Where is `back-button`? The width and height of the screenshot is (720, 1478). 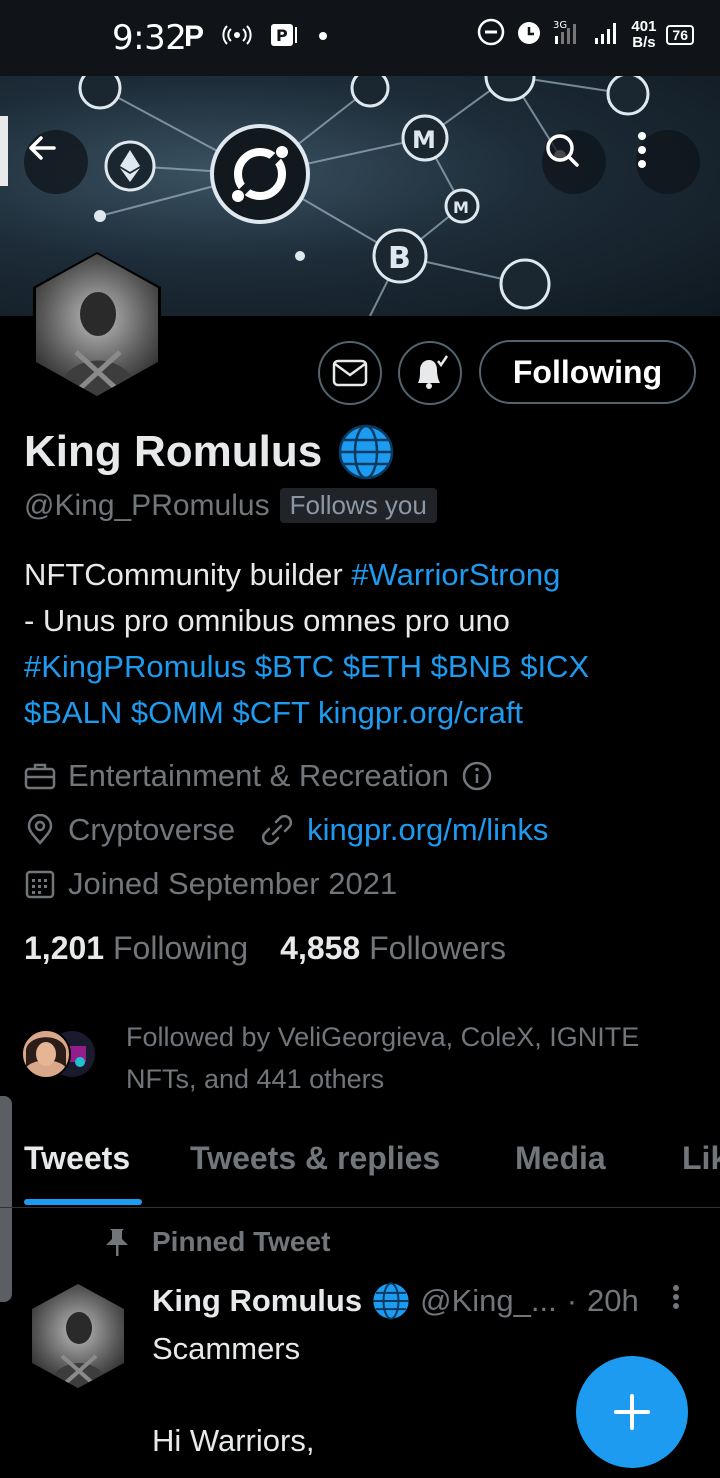
back-button is located at coordinates (56, 162).